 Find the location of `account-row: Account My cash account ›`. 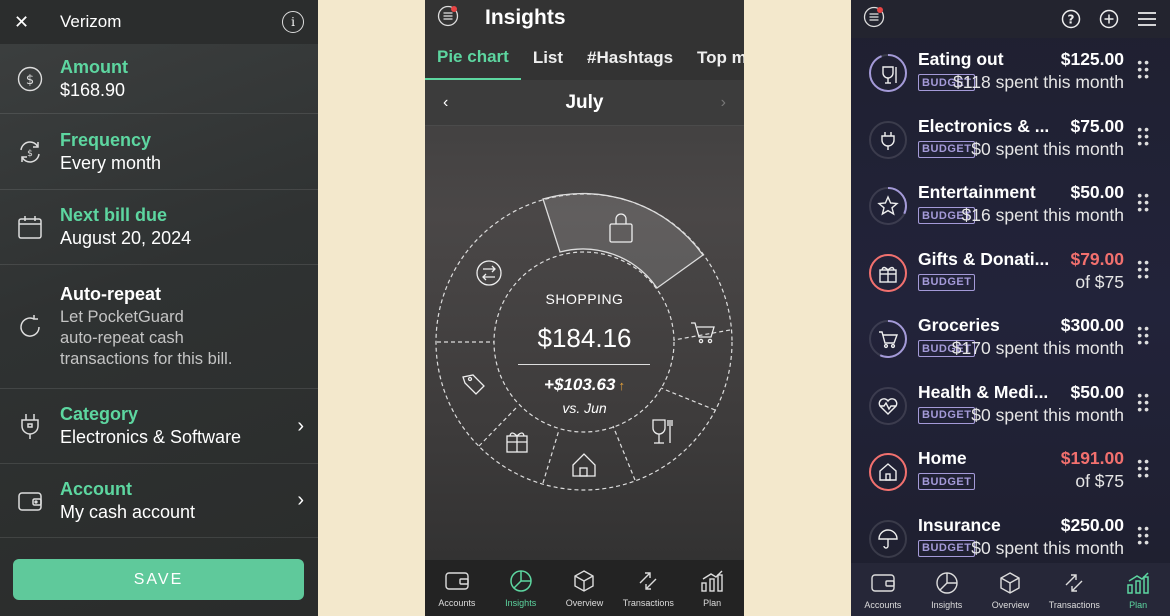

account-row: Account My cash account › is located at coordinates (159, 501).